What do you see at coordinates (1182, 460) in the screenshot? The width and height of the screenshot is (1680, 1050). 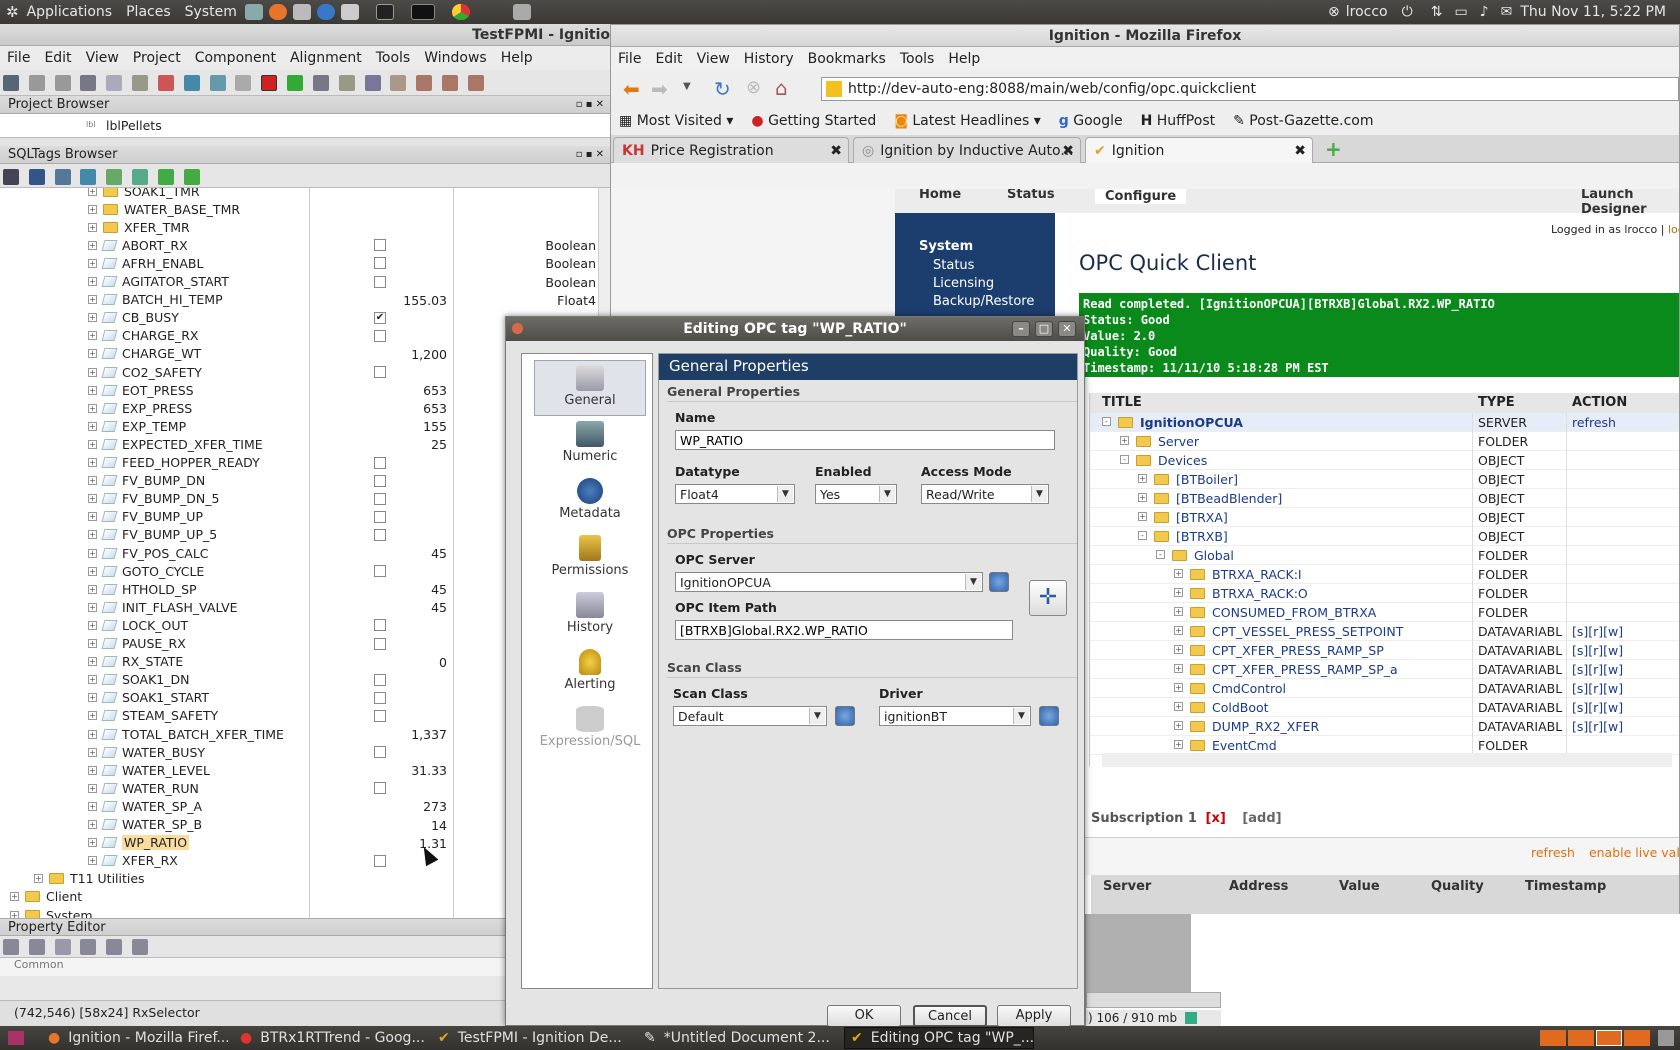 I see `opc-node-name: Devices` at bounding box center [1182, 460].